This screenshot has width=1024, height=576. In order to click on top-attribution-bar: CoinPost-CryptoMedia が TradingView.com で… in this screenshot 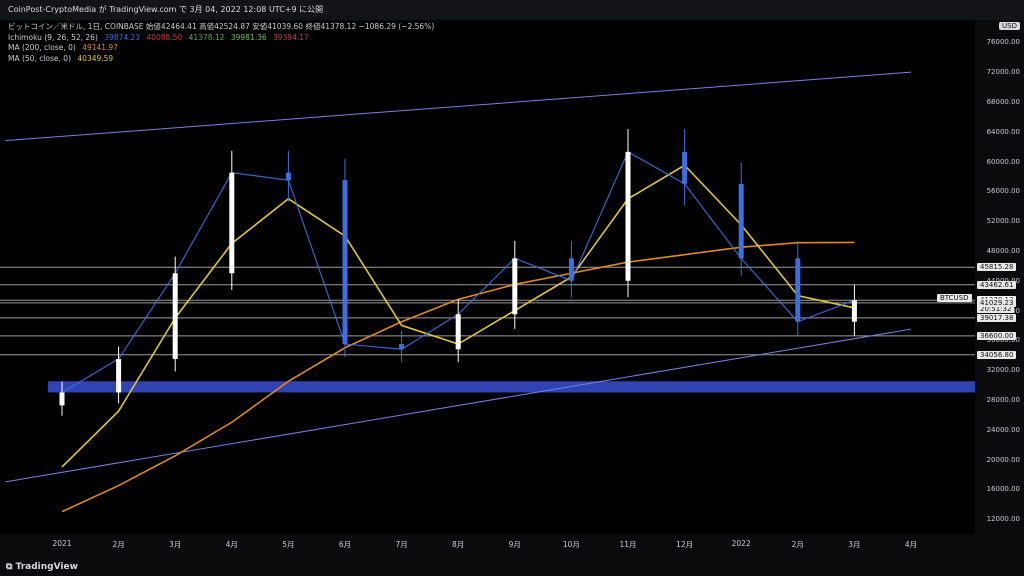, I will do `click(512, 10)`.